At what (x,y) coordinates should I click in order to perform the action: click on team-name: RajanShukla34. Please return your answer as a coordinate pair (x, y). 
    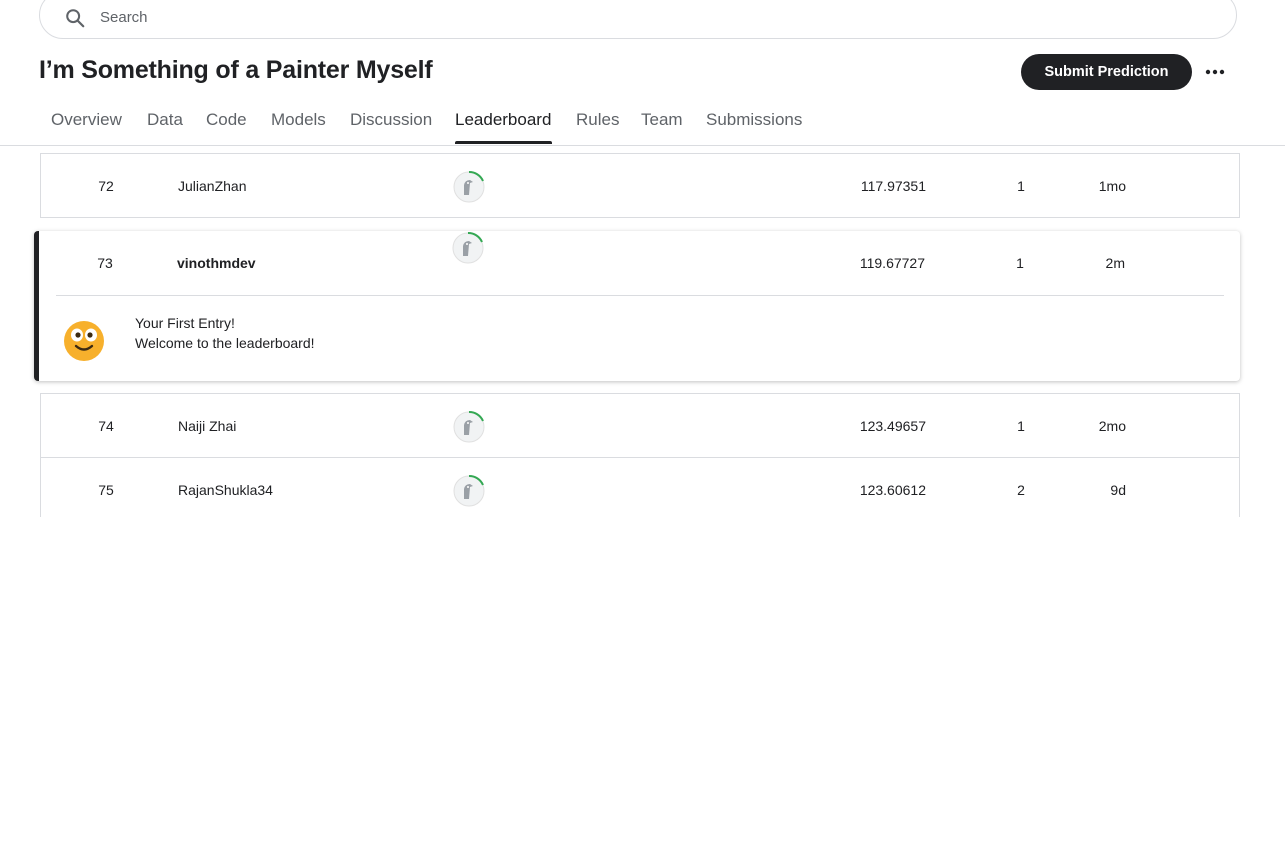
    Looking at the image, I should click on (225, 487).